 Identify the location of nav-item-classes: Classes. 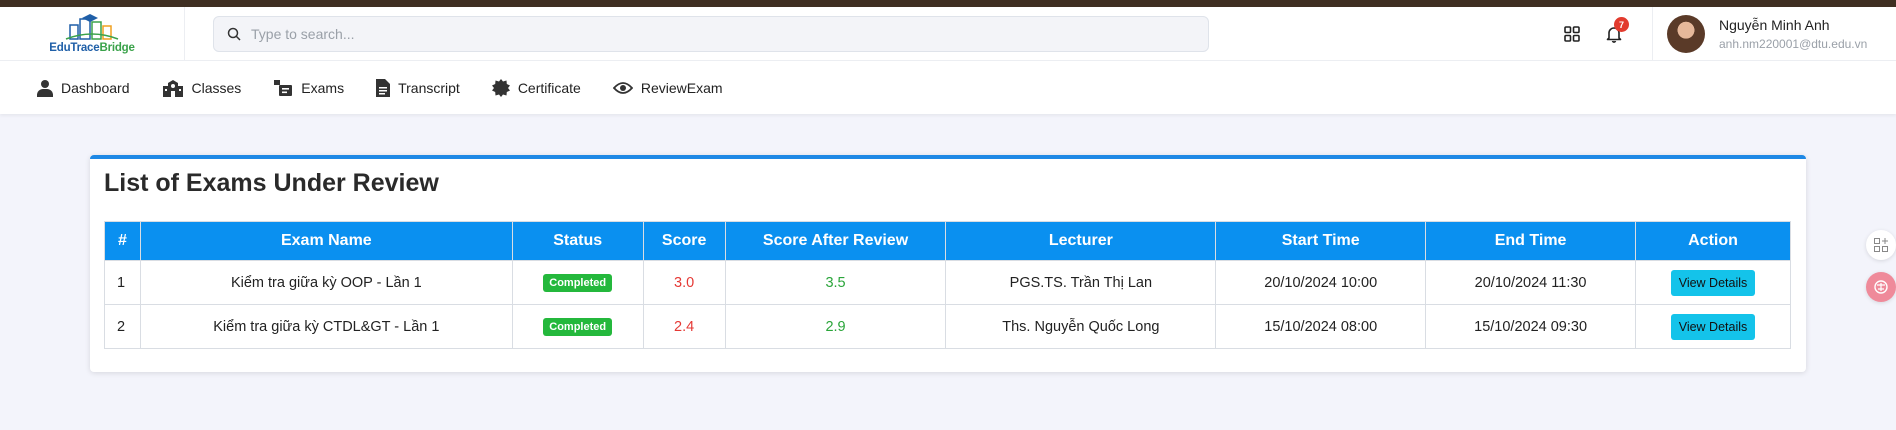
(202, 88).